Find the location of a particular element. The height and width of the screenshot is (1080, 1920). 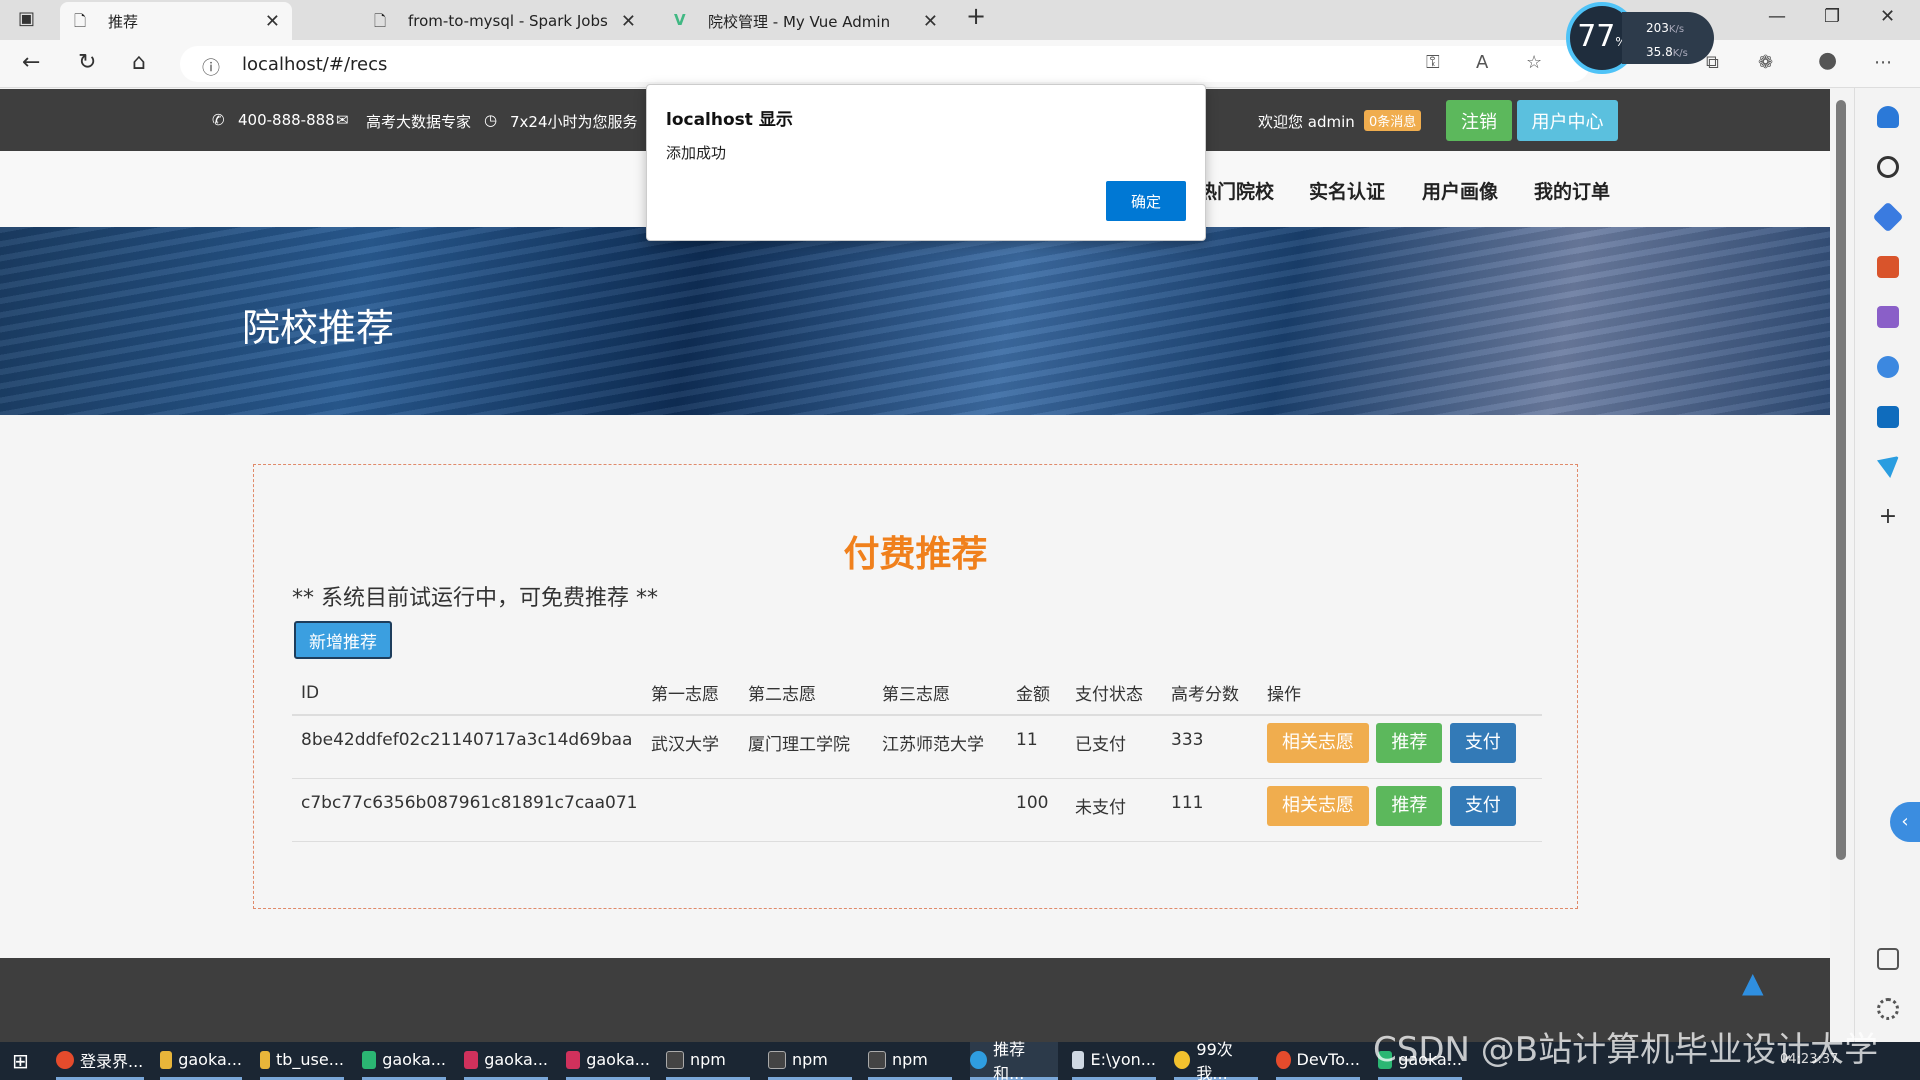

user-center-button: 用户中心 is located at coordinates (1567, 120).